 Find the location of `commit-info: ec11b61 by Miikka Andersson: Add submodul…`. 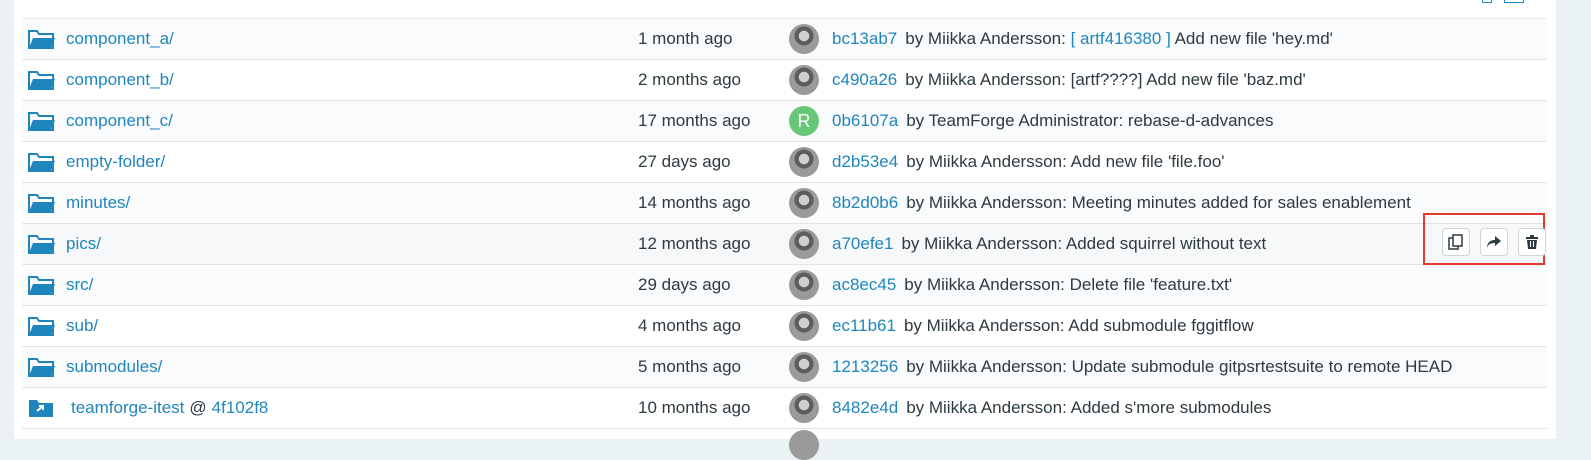

commit-info: ec11b61 by Miikka Andersson: Add submodul… is located at coordinates (1043, 326).